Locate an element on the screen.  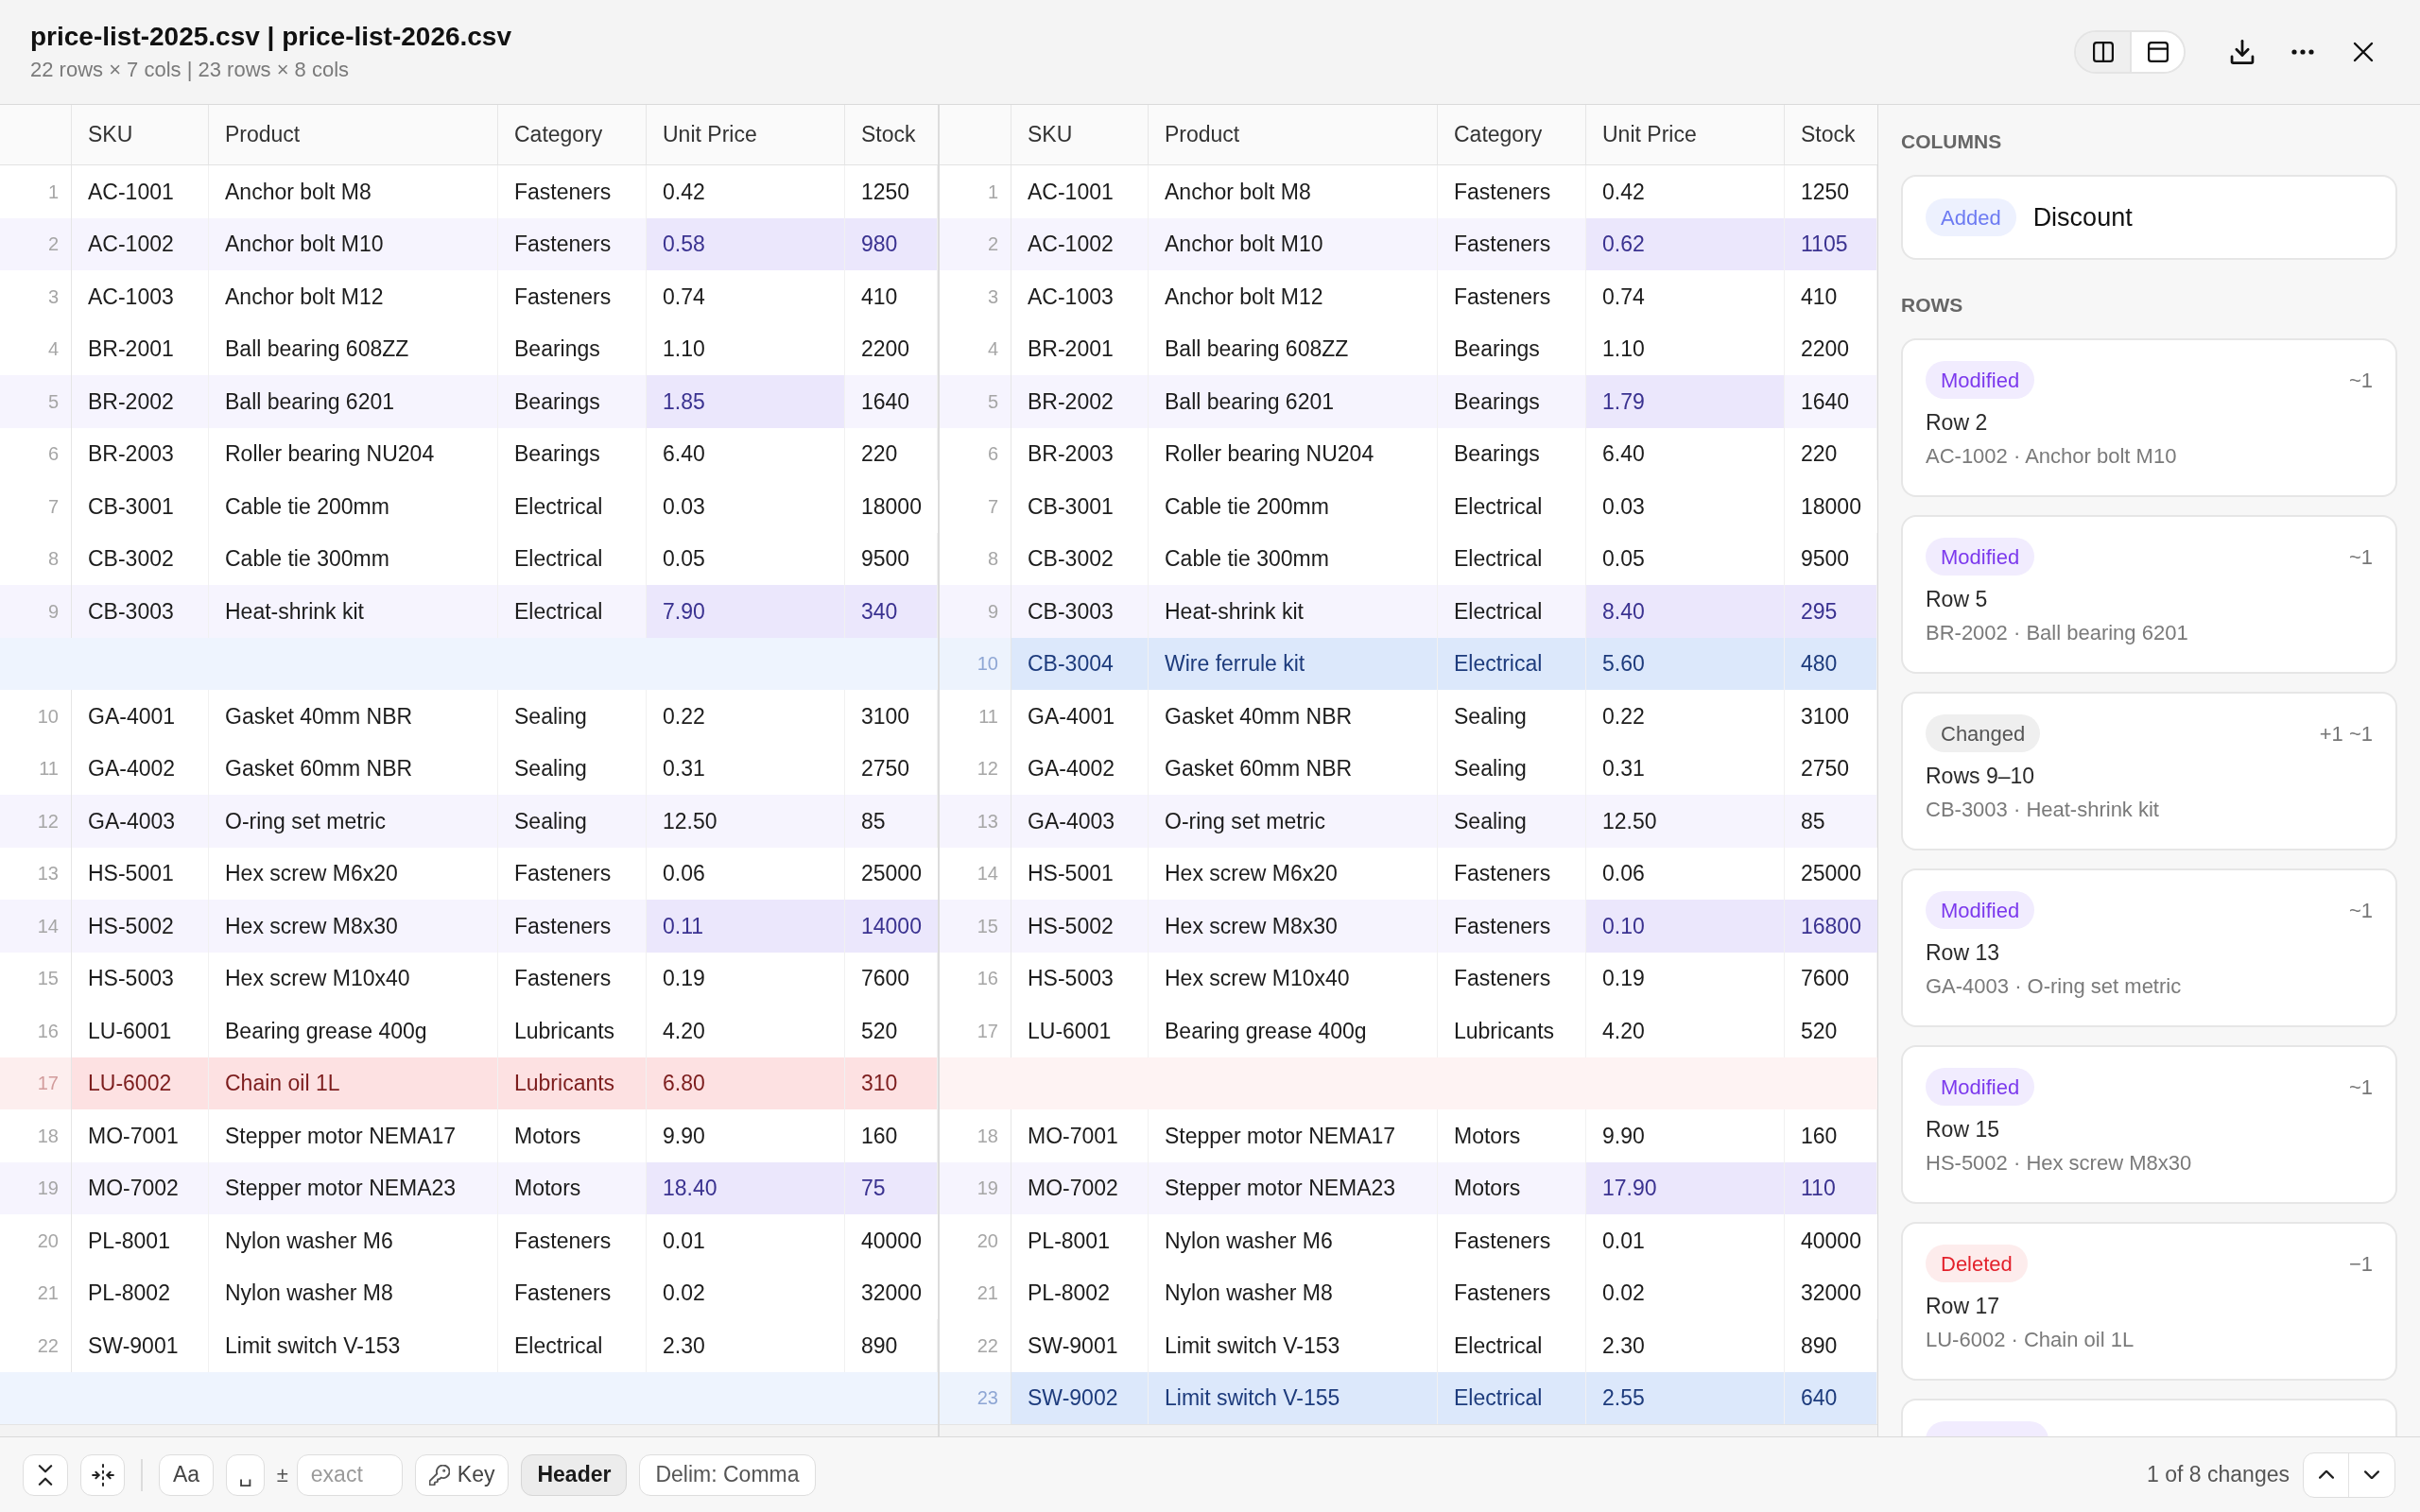
table-cell: AC-1001 is located at coordinates (1080, 191).